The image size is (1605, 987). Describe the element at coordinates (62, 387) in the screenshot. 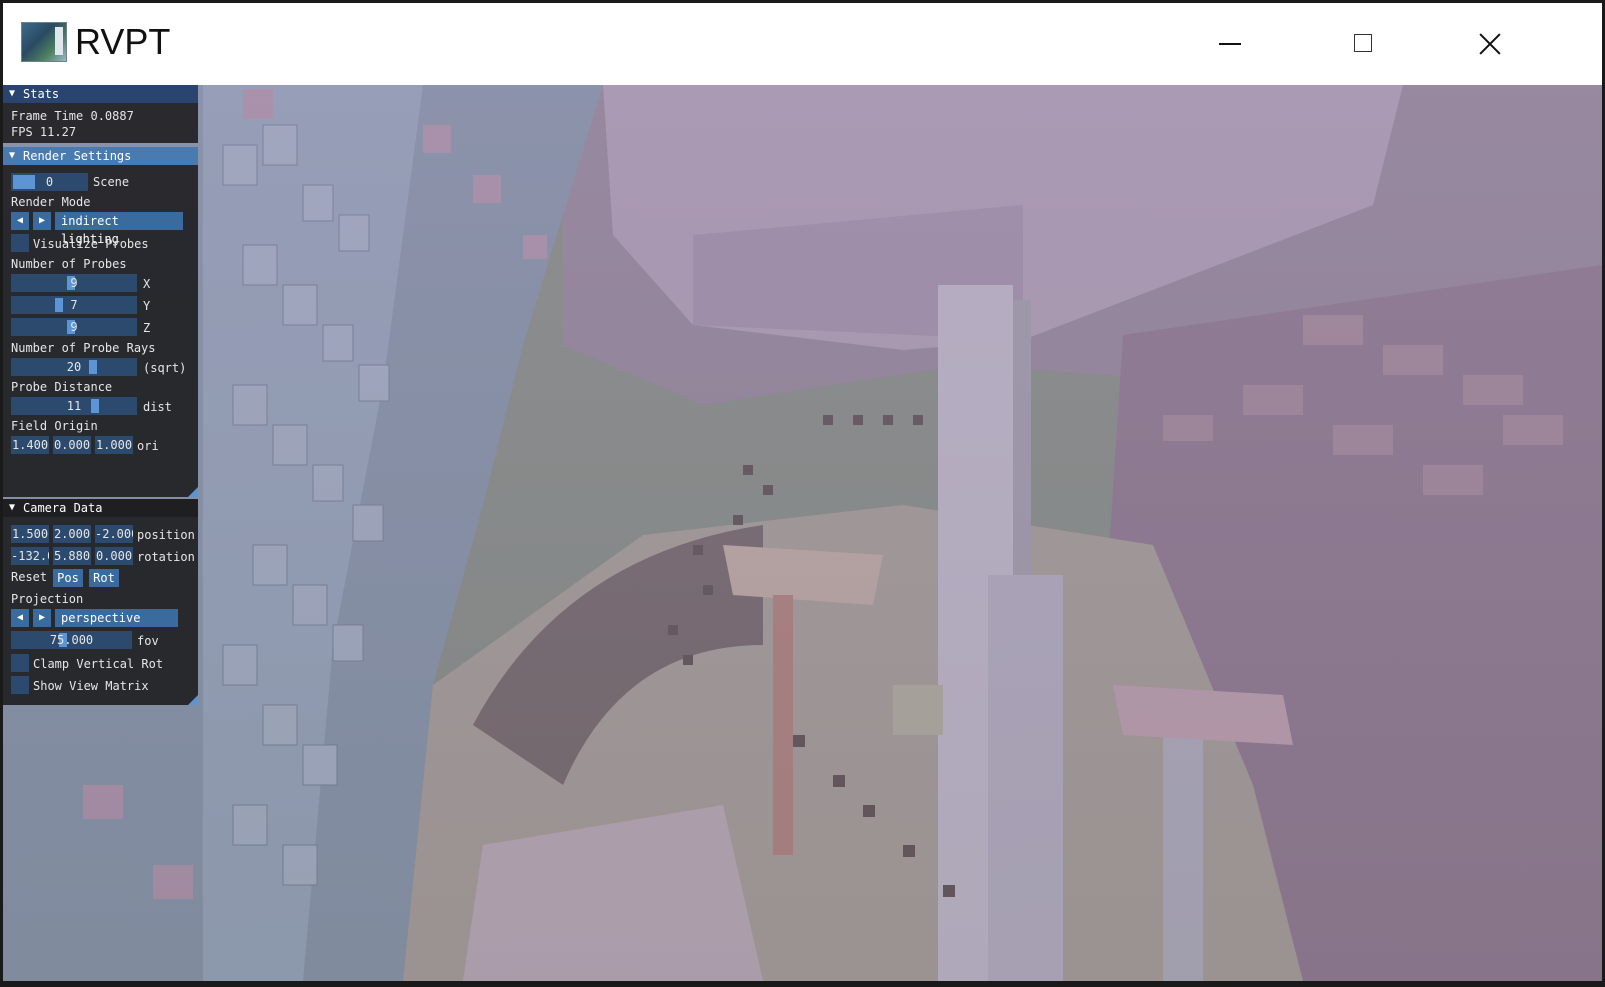

I see `probe-distance-label: Probe Distance` at that location.